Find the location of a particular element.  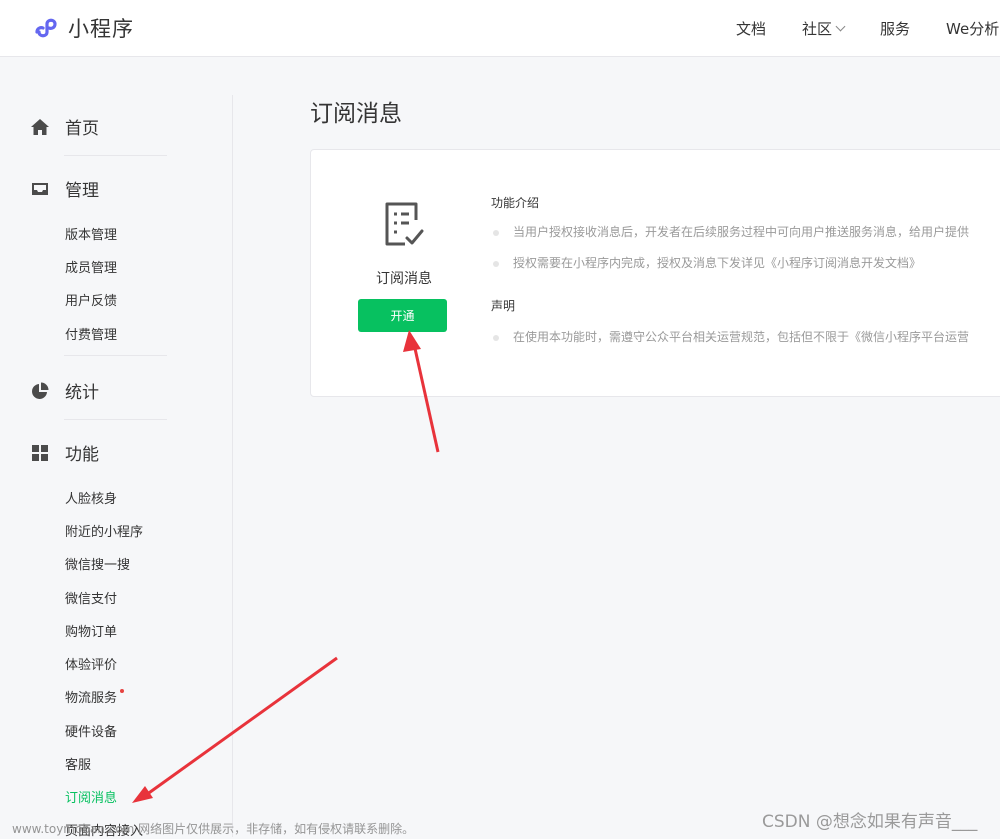

document-check-icon is located at coordinates (404, 224).